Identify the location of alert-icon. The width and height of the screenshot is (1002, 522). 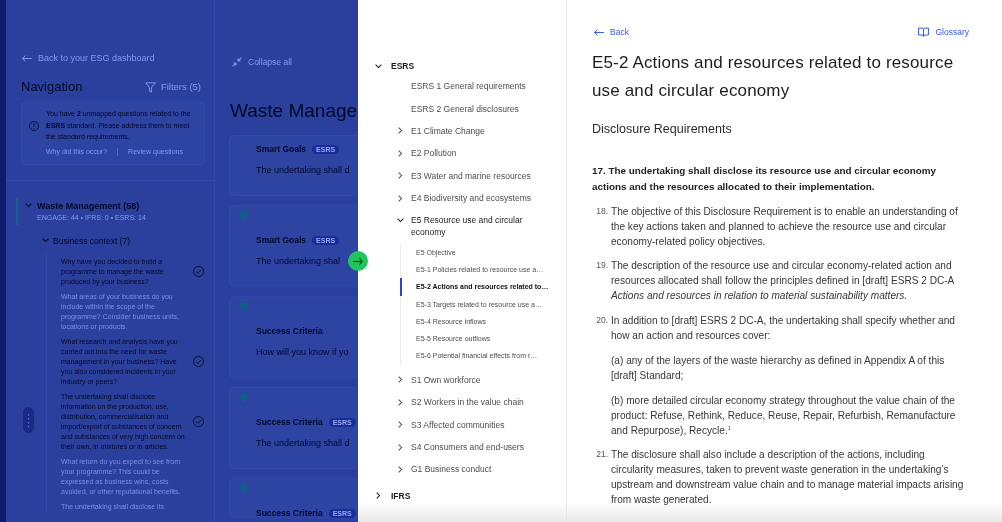
(34, 126).